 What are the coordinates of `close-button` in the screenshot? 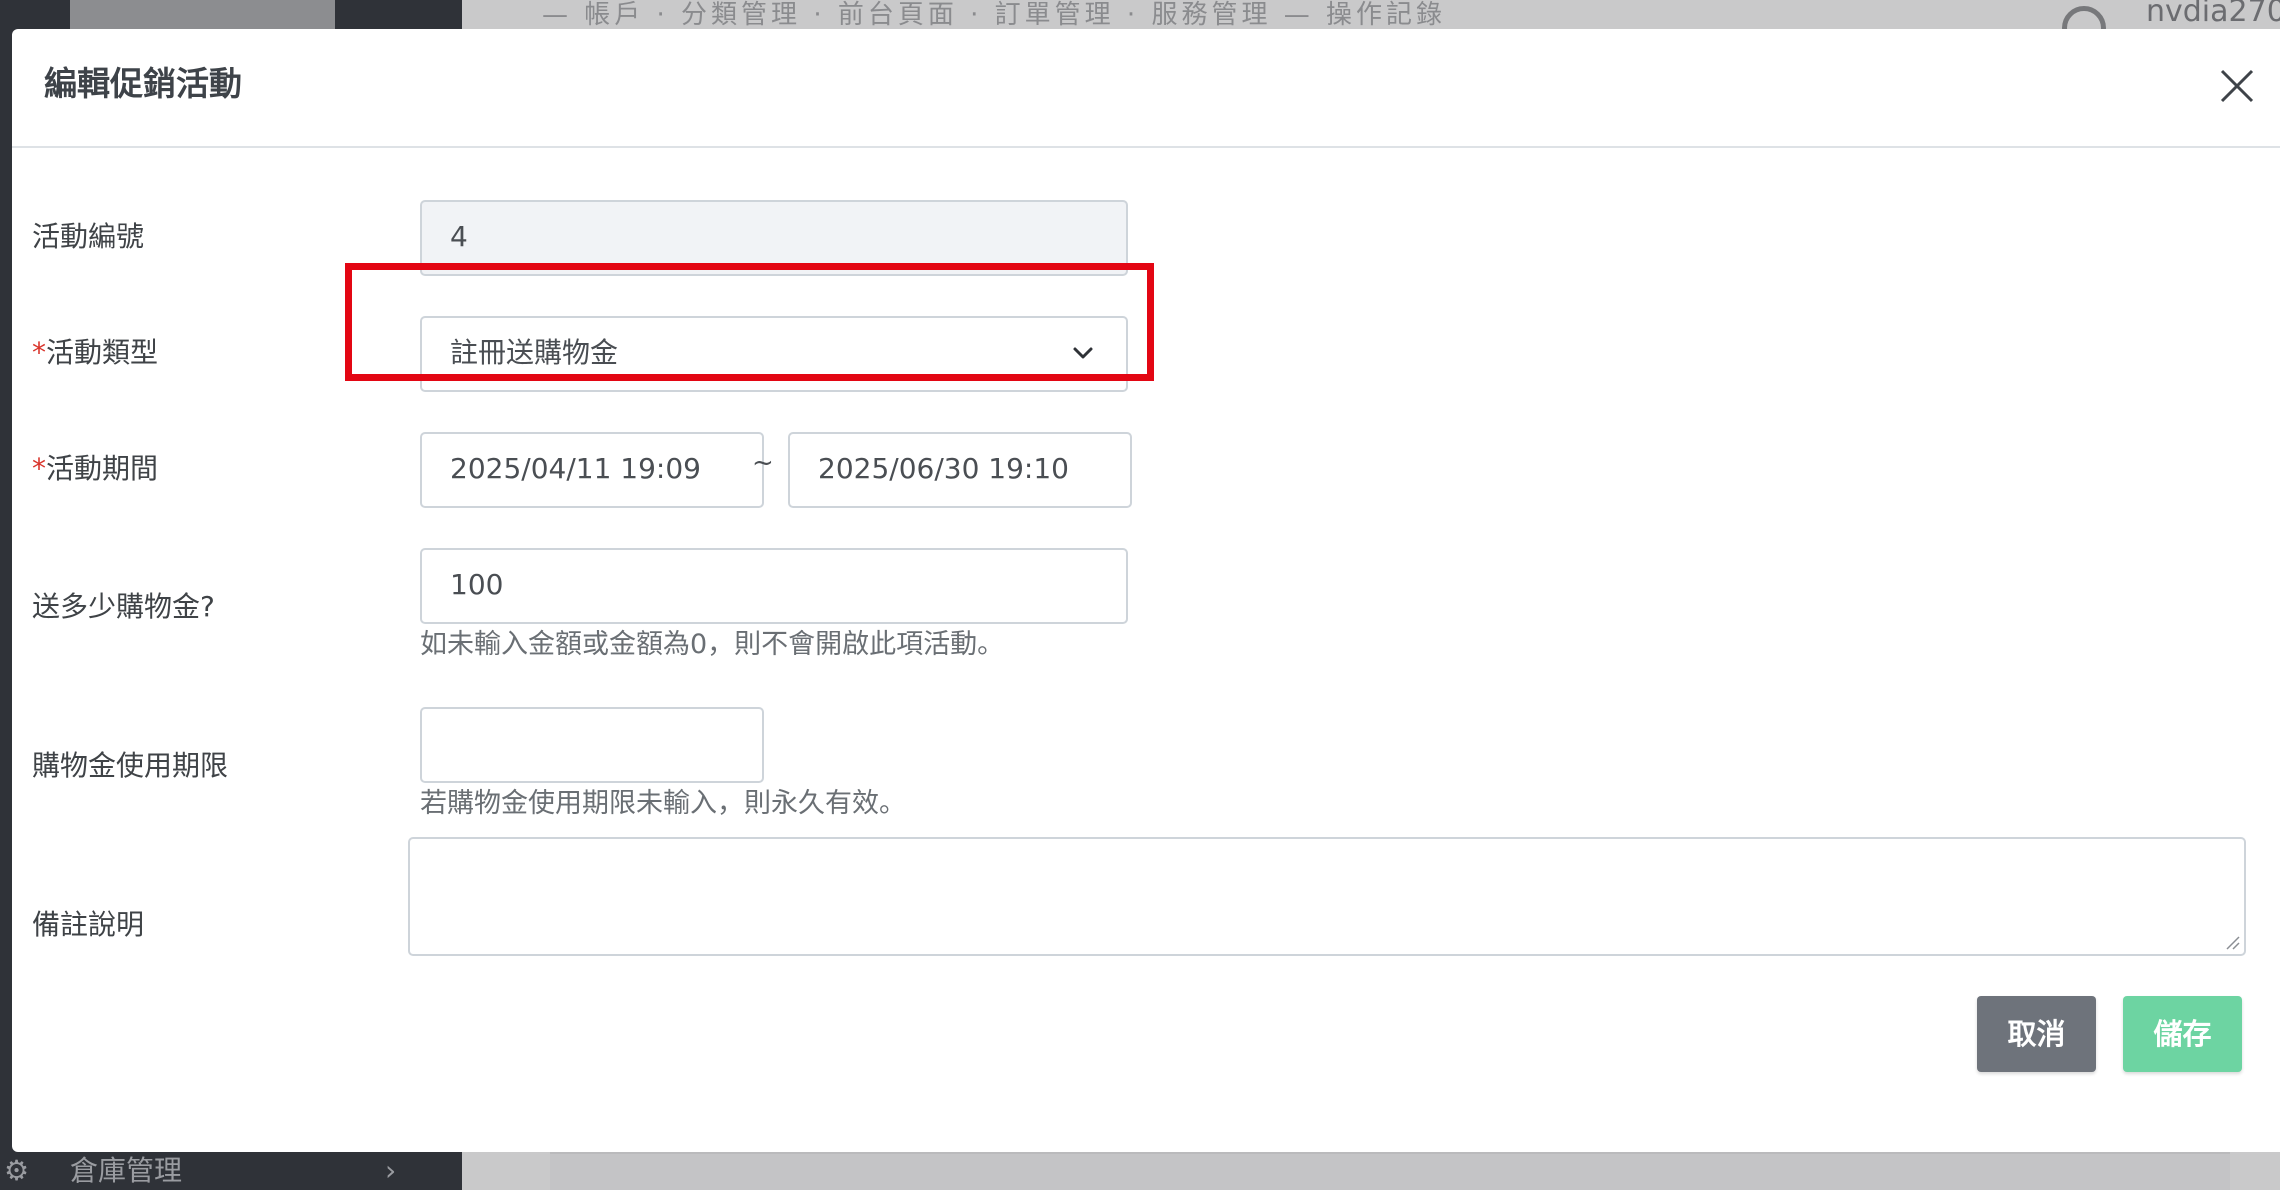 It's located at (2237, 86).